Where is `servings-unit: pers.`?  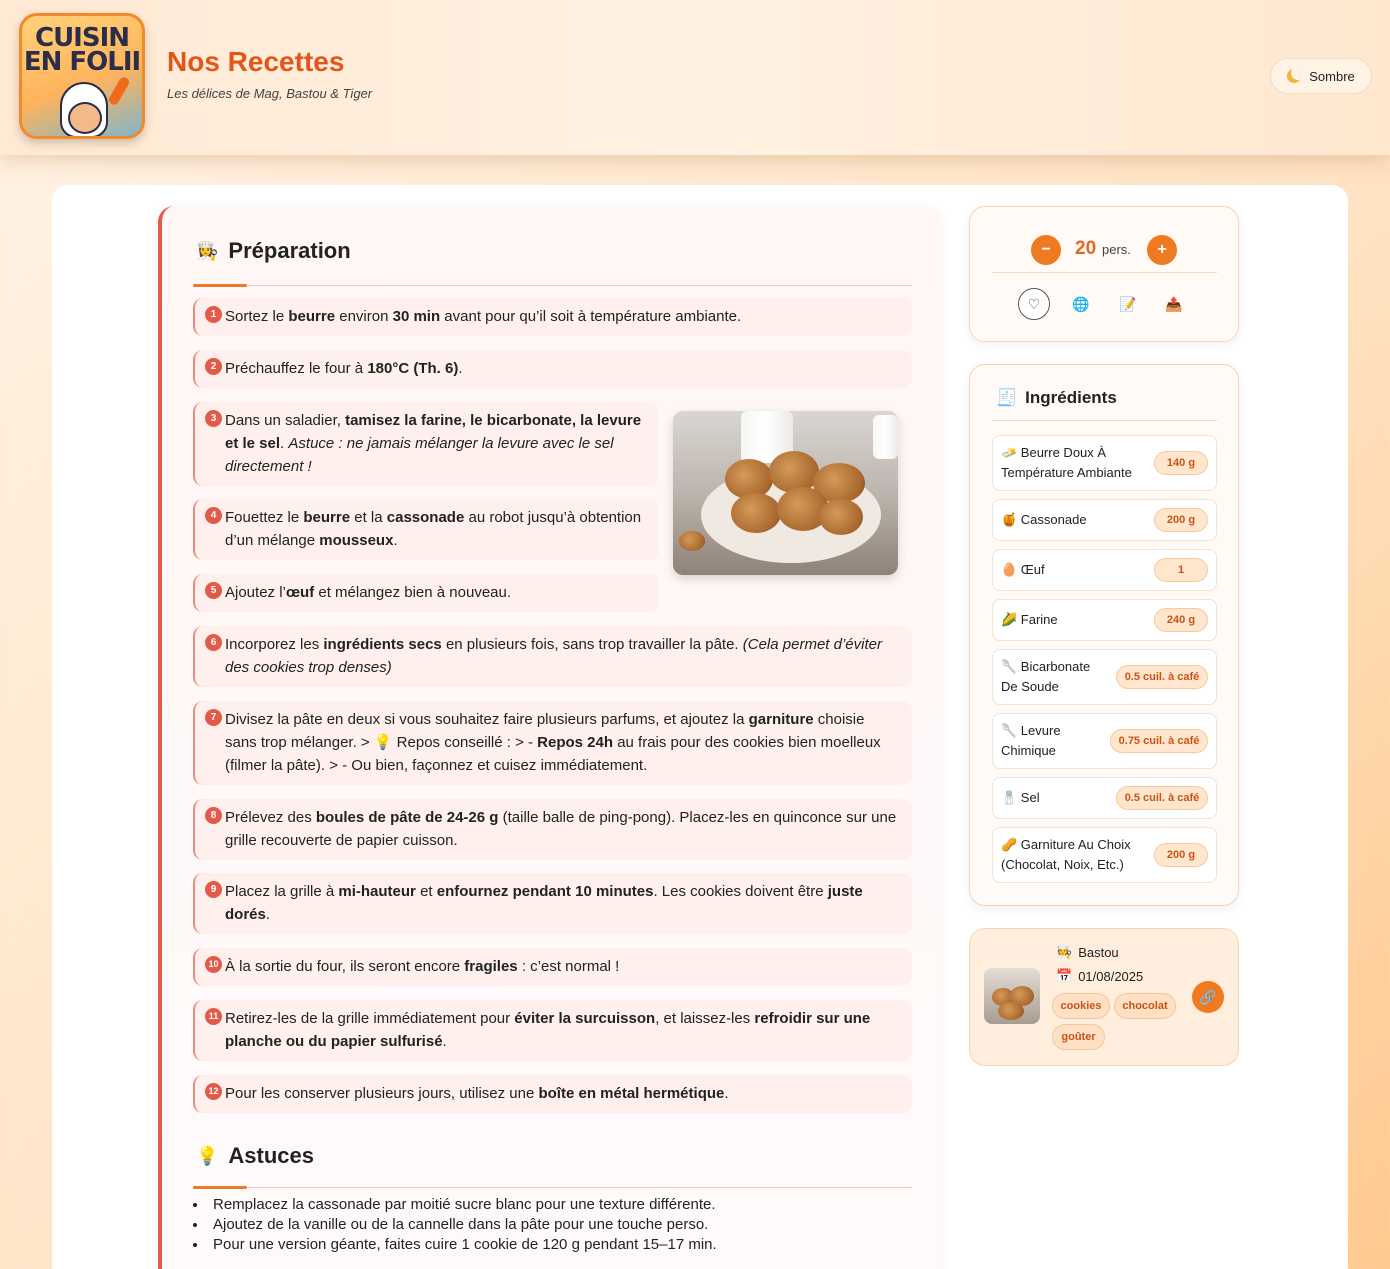 servings-unit: pers. is located at coordinates (1116, 249).